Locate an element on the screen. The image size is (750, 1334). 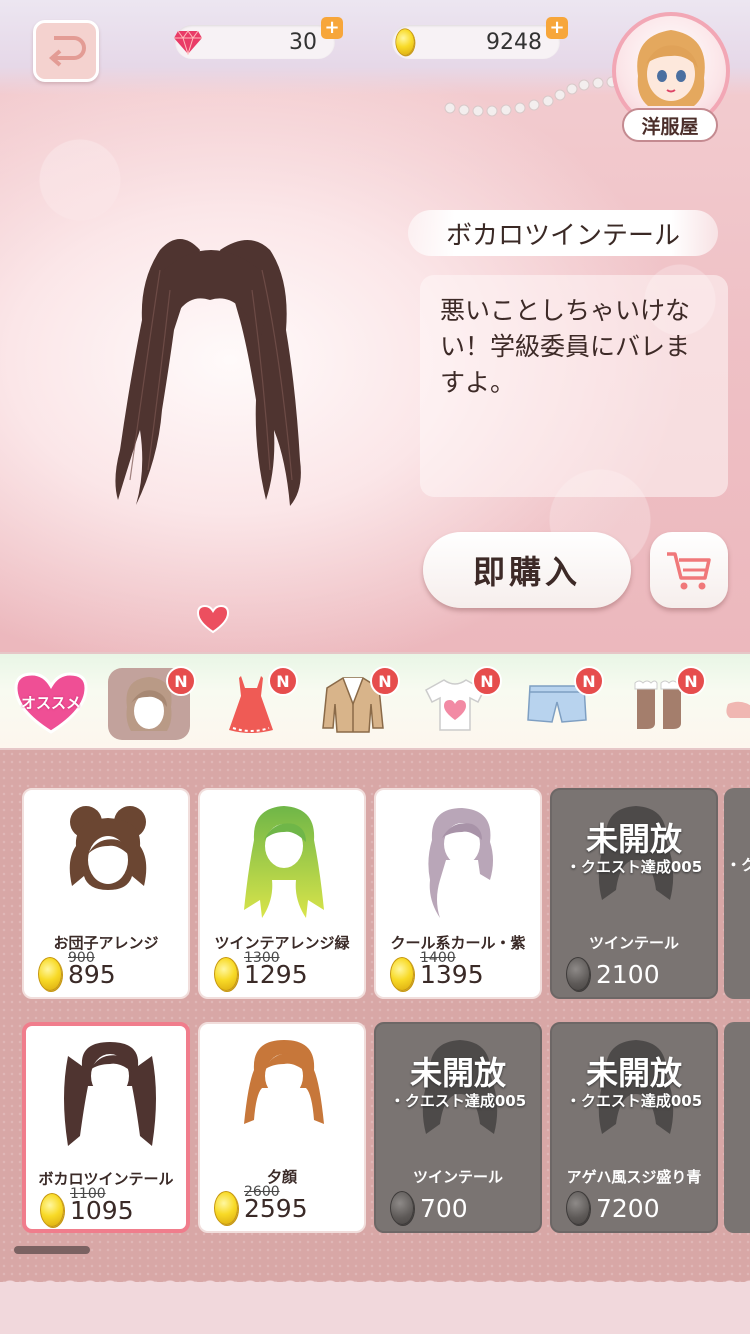
gem-icon is located at coordinates (188, 42).